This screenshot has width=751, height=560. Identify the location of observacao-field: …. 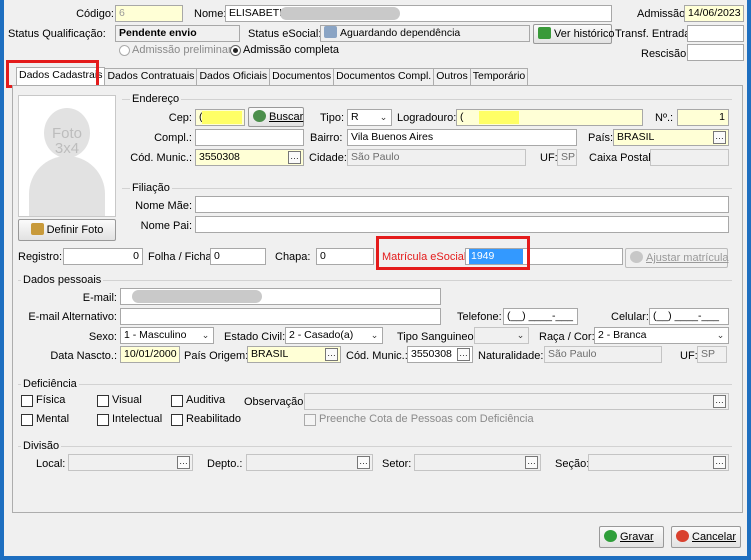
(516, 401).